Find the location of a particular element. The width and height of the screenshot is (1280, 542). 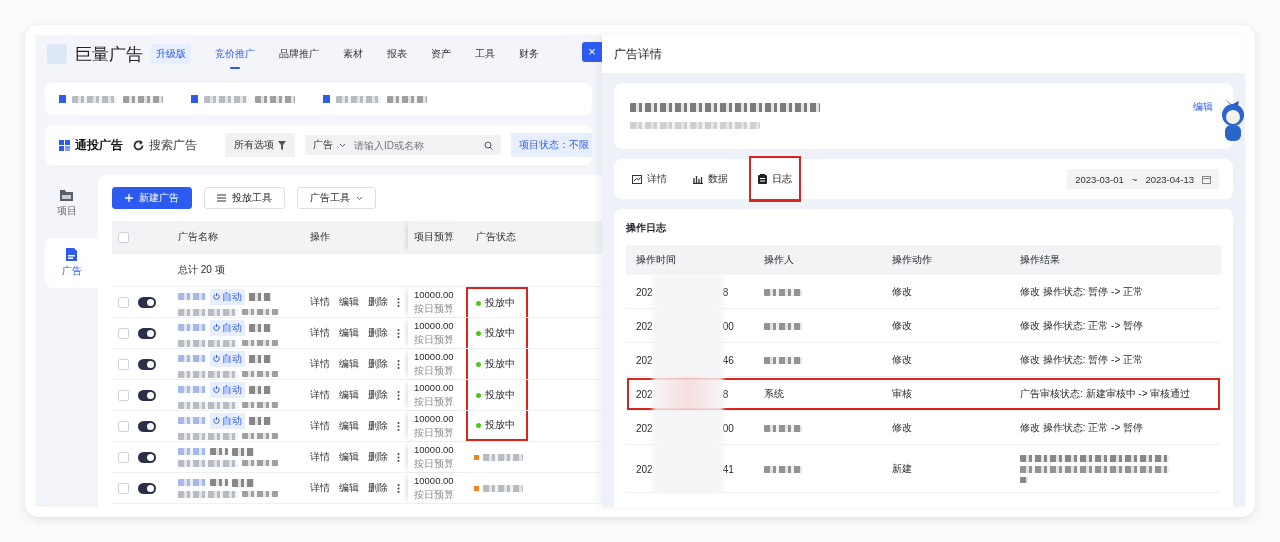

toolbar-button: 新建广告 is located at coordinates (152, 198).